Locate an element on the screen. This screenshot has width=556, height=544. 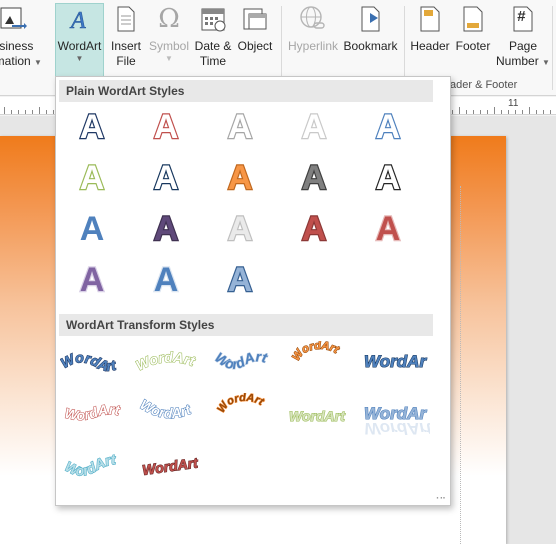
insert-file-button: Insert File is located at coordinates (126, 40).